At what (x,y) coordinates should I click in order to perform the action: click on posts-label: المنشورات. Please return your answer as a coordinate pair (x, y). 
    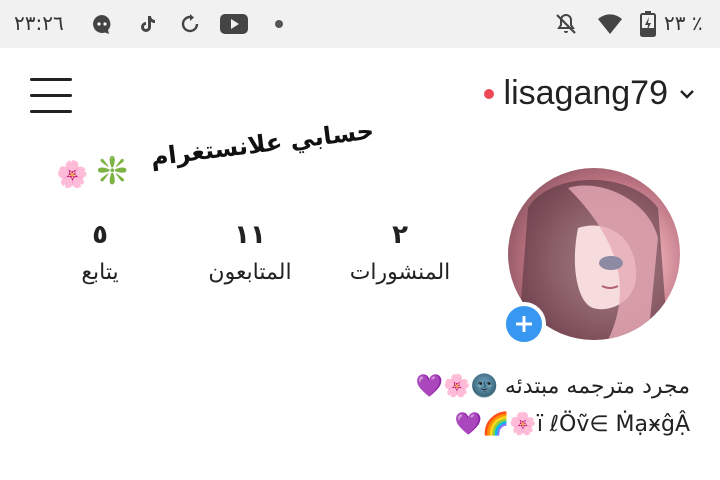
    Looking at the image, I should click on (400, 272).